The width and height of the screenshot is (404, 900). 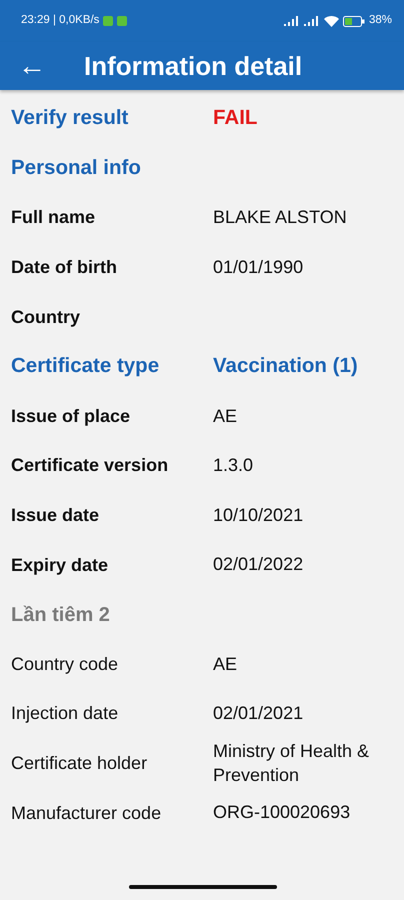 What do you see at coordinates (193, 66) in the screenshot?
I see `screen-title: Information detail` at bounding box center [193, 66].